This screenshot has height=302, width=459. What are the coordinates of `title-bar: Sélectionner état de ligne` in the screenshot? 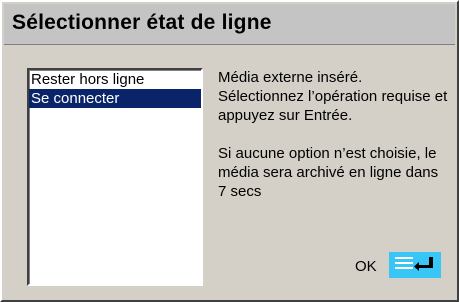 It's located at (229, 24).